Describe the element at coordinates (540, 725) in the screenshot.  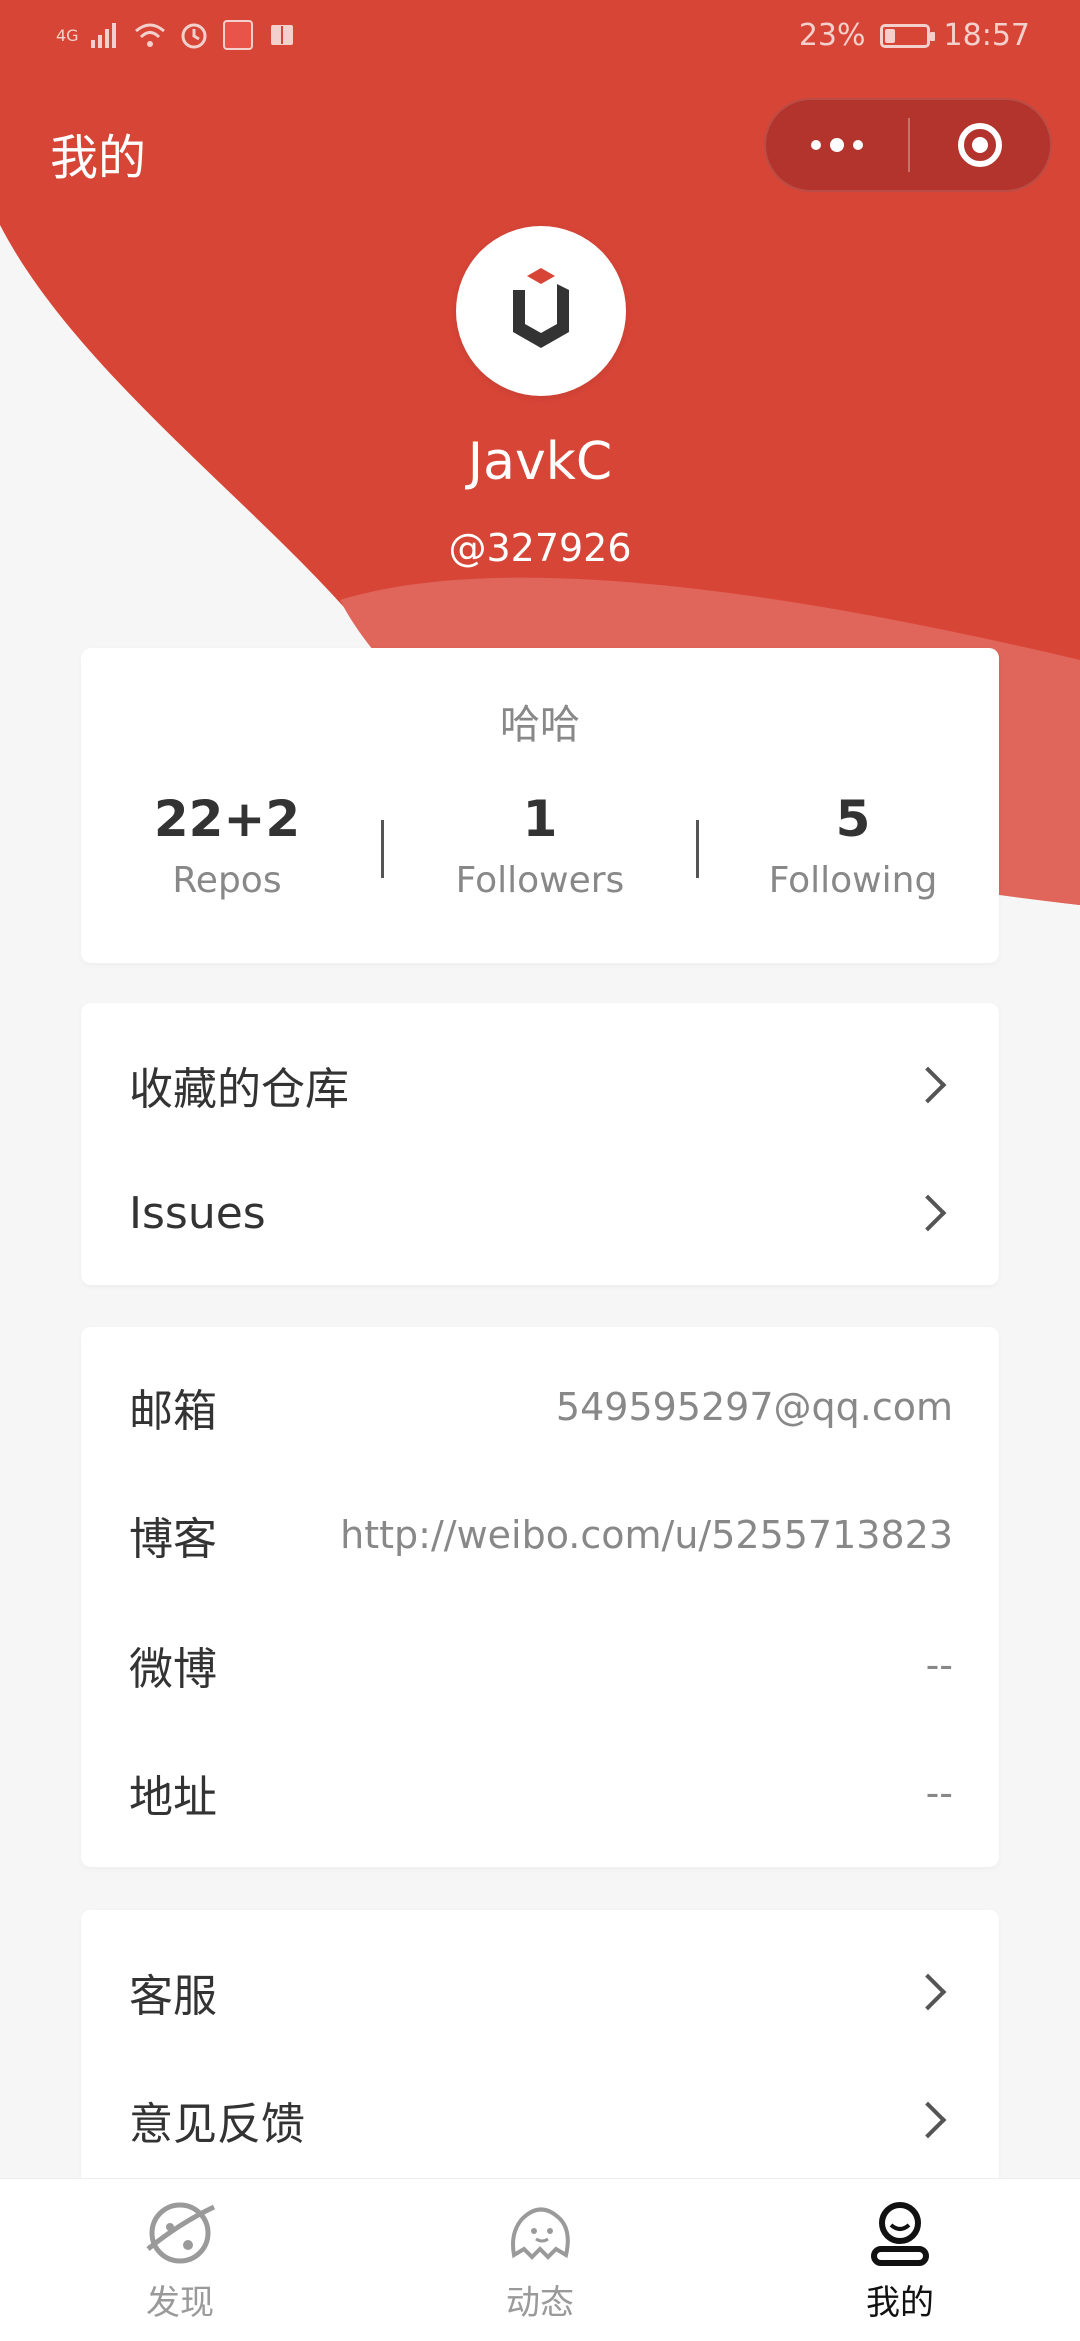
I see `user-bio: 哈哈` at that location.